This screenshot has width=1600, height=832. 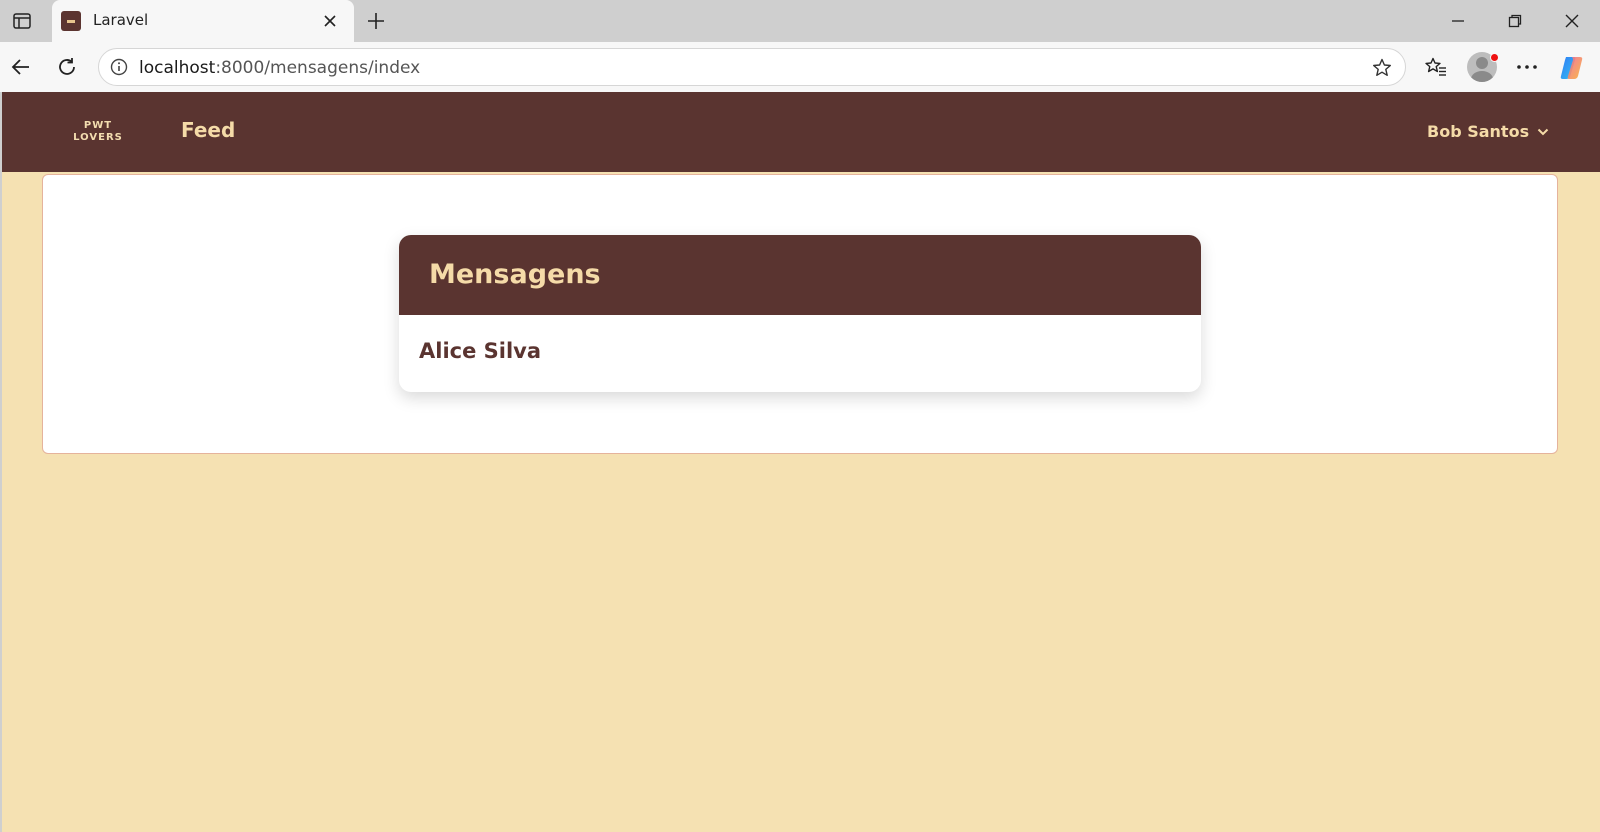 I want to click on browser-toolbar: localhost:8000/mensagens/index, so click(x=800, y=67).